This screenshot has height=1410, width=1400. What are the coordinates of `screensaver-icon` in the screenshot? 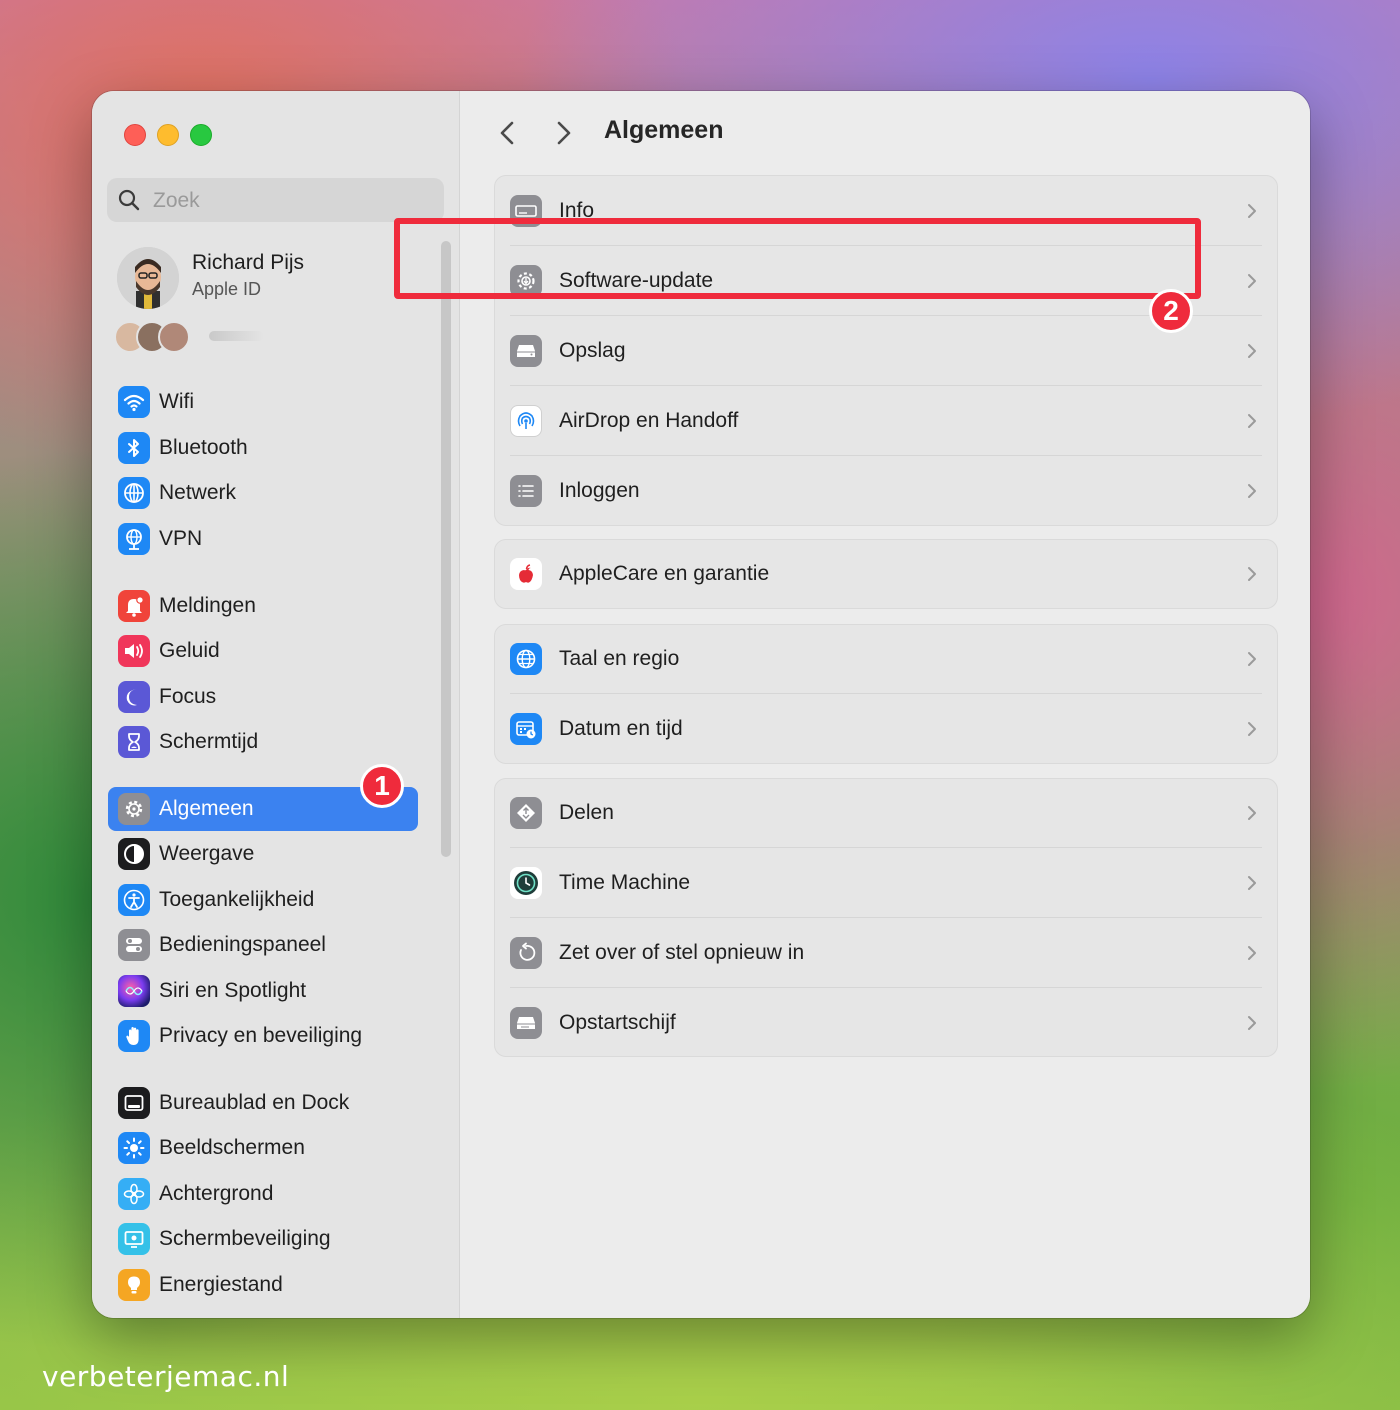 It's located at (134, 1239).